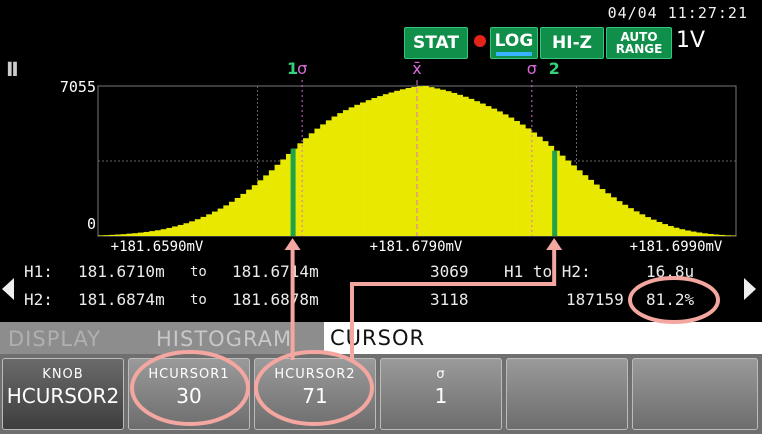  Describe the element at coordinates (670, 299) in the screenshot. I see `percent-between-cursors: 81.2%` at that location.